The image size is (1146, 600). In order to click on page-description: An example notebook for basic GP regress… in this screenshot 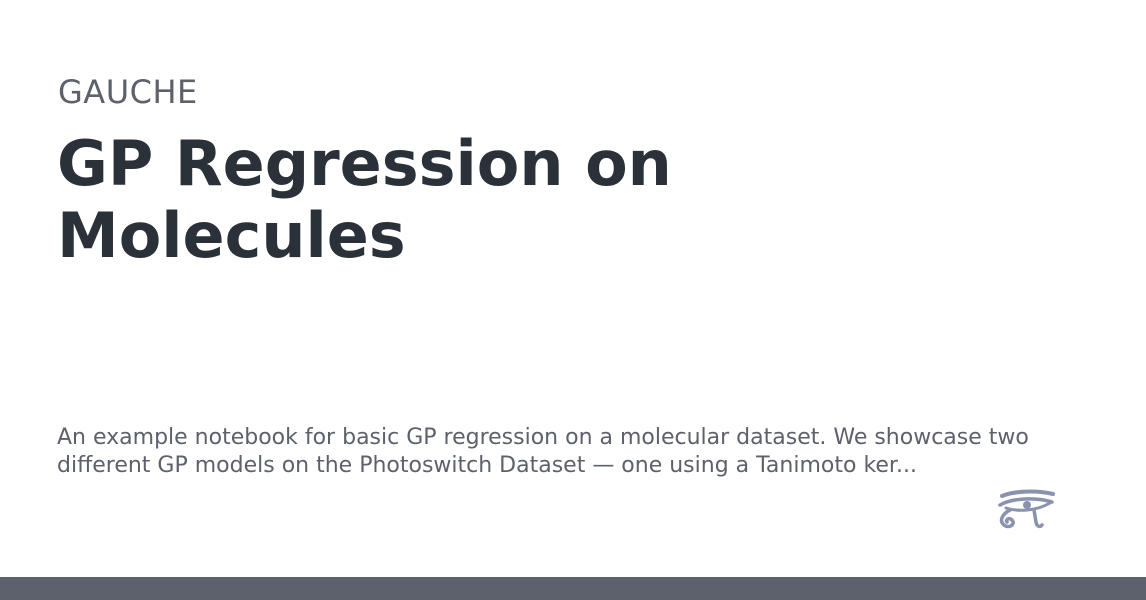, I will do `click(543, 451)`.